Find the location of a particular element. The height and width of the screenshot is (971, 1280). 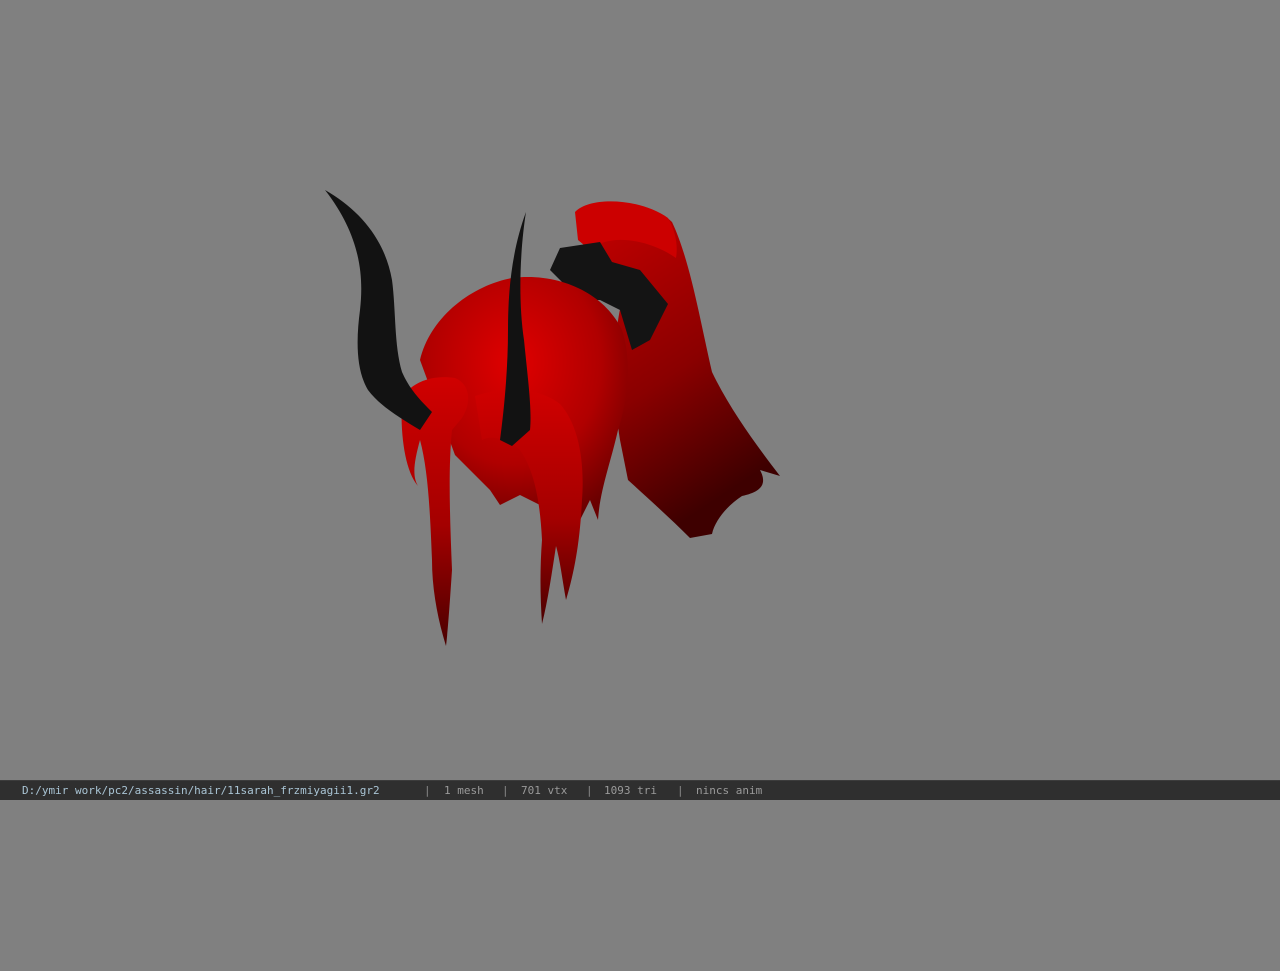

vertex-count-label: 701 vtx is located at coordinates (544, 790).